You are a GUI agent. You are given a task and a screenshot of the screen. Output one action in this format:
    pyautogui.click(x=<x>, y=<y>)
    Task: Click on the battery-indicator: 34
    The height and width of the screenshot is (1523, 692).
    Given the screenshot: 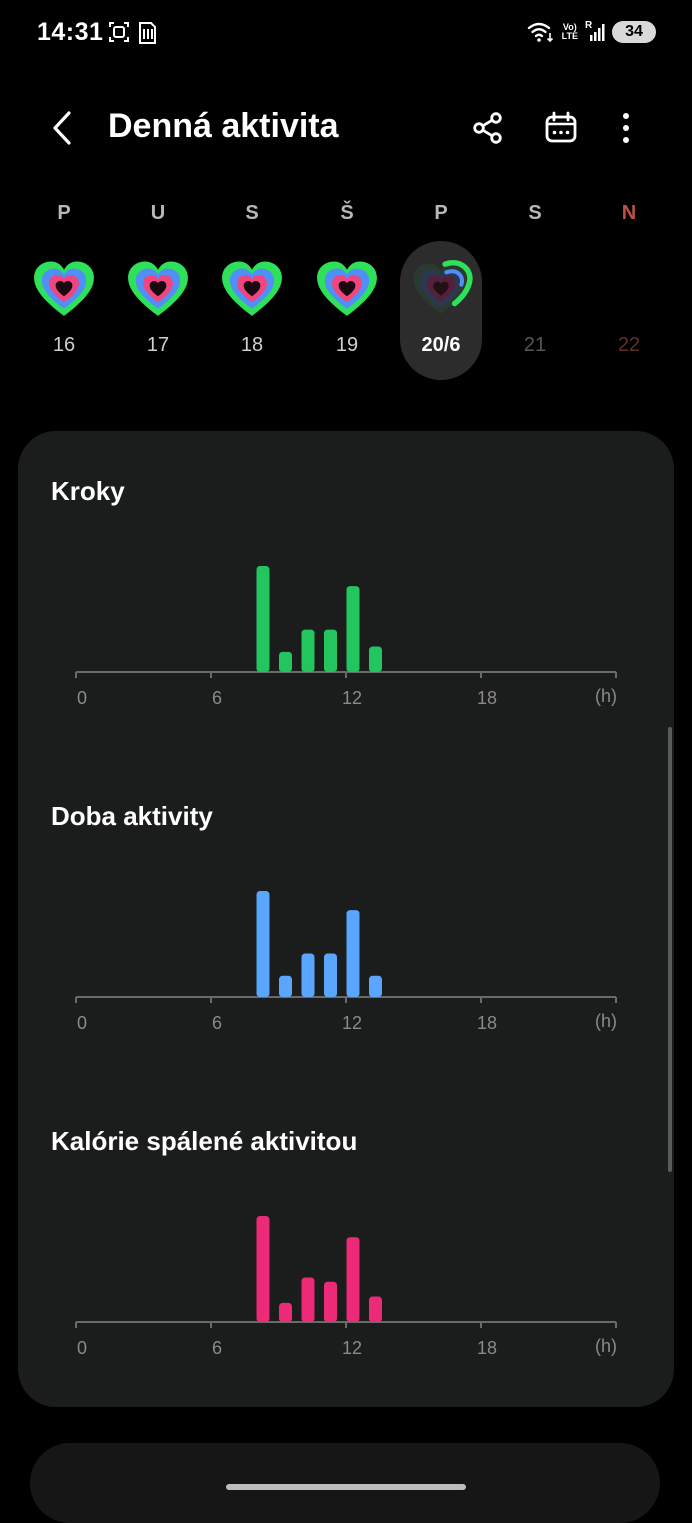 What is the action you would take?
    pyautogui.click(x=634, y=32)
    